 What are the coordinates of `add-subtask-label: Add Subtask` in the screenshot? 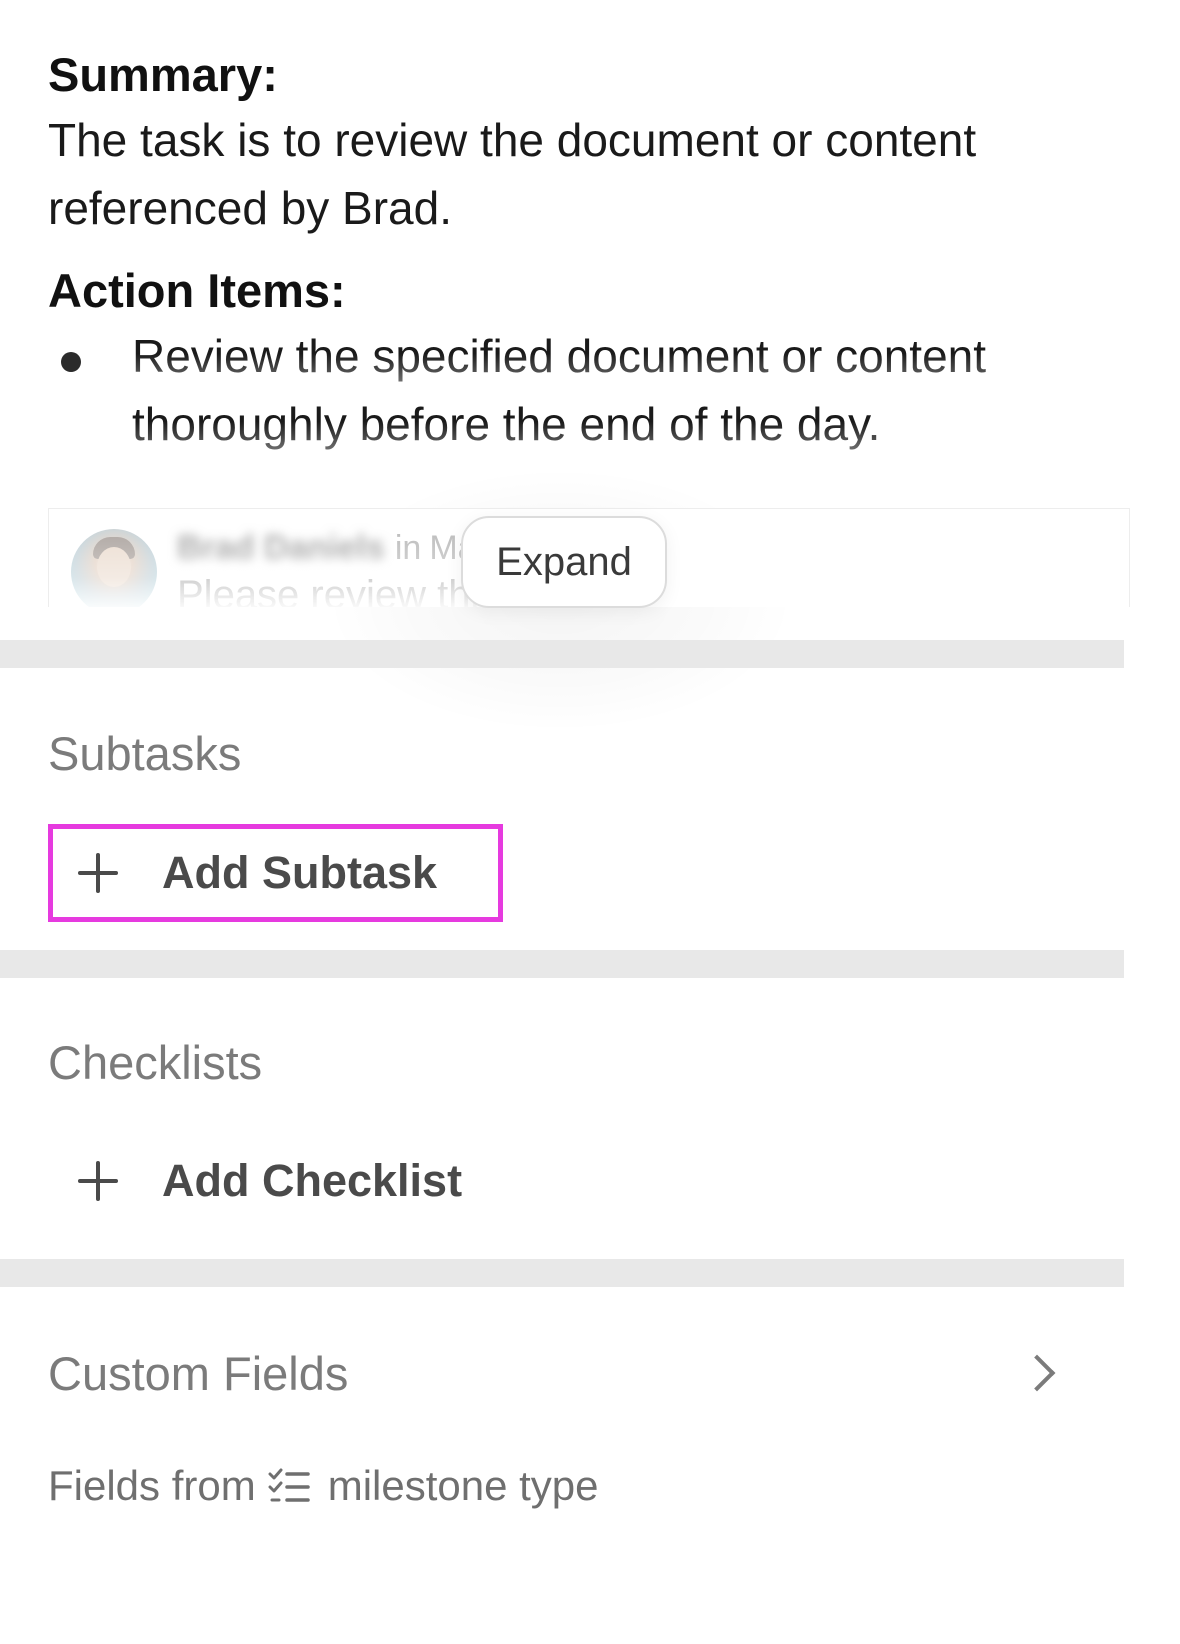 It's located at (300, 872).